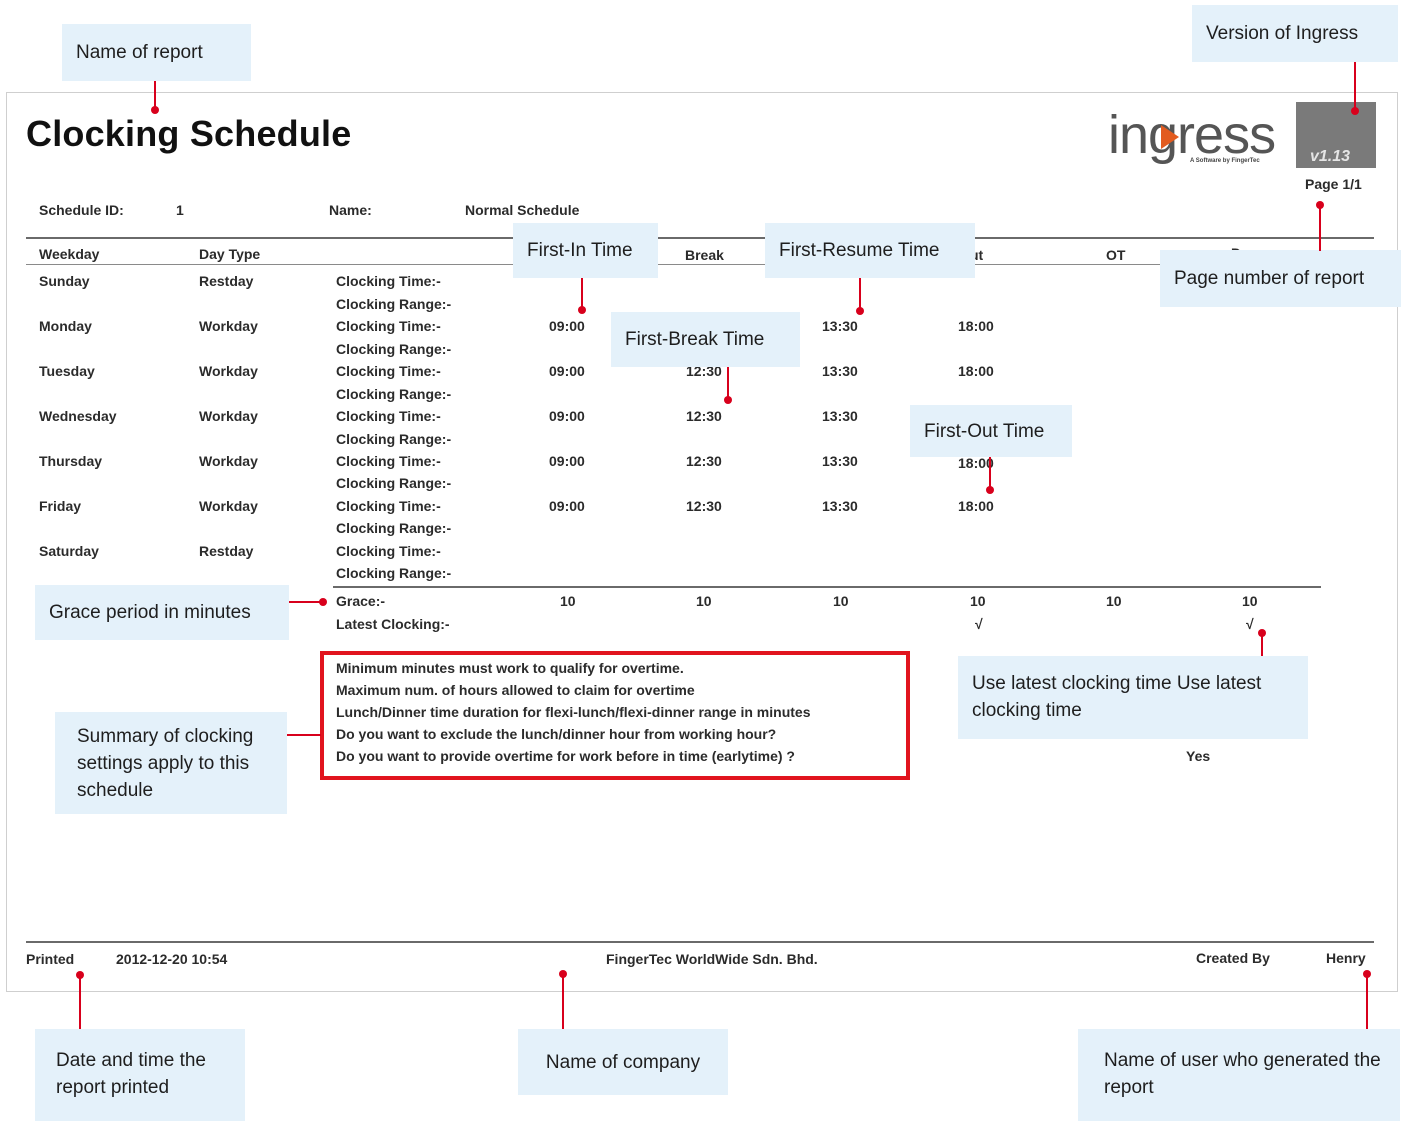 This screenshot has height=1124, width=1405. Describe the element at coordinates (172, 959) in the screenshot. I see `printed-datetime: 2012-12-20 10:54` at that location.